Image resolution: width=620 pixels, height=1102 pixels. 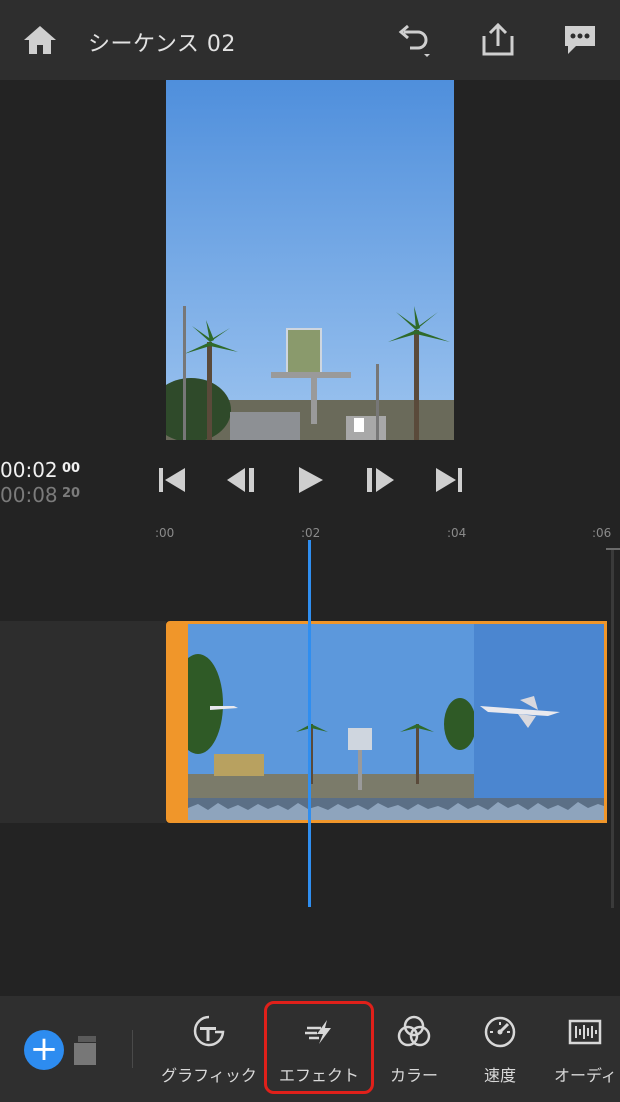 What do you see at coordinates (500, 1032) in the screenshot?
I see `speed-icon` at bounding box center [500, 1032].